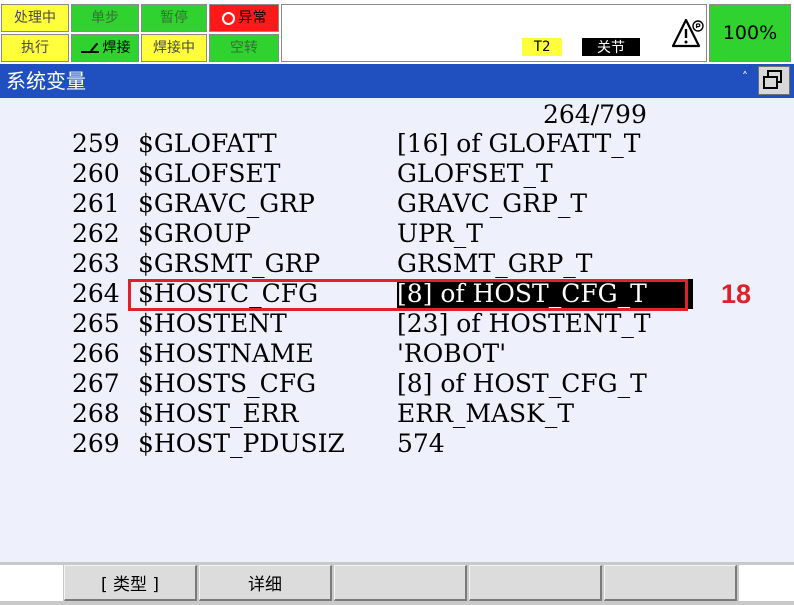  I want to click on status-busy-label: 处理中, so click(35, 18).